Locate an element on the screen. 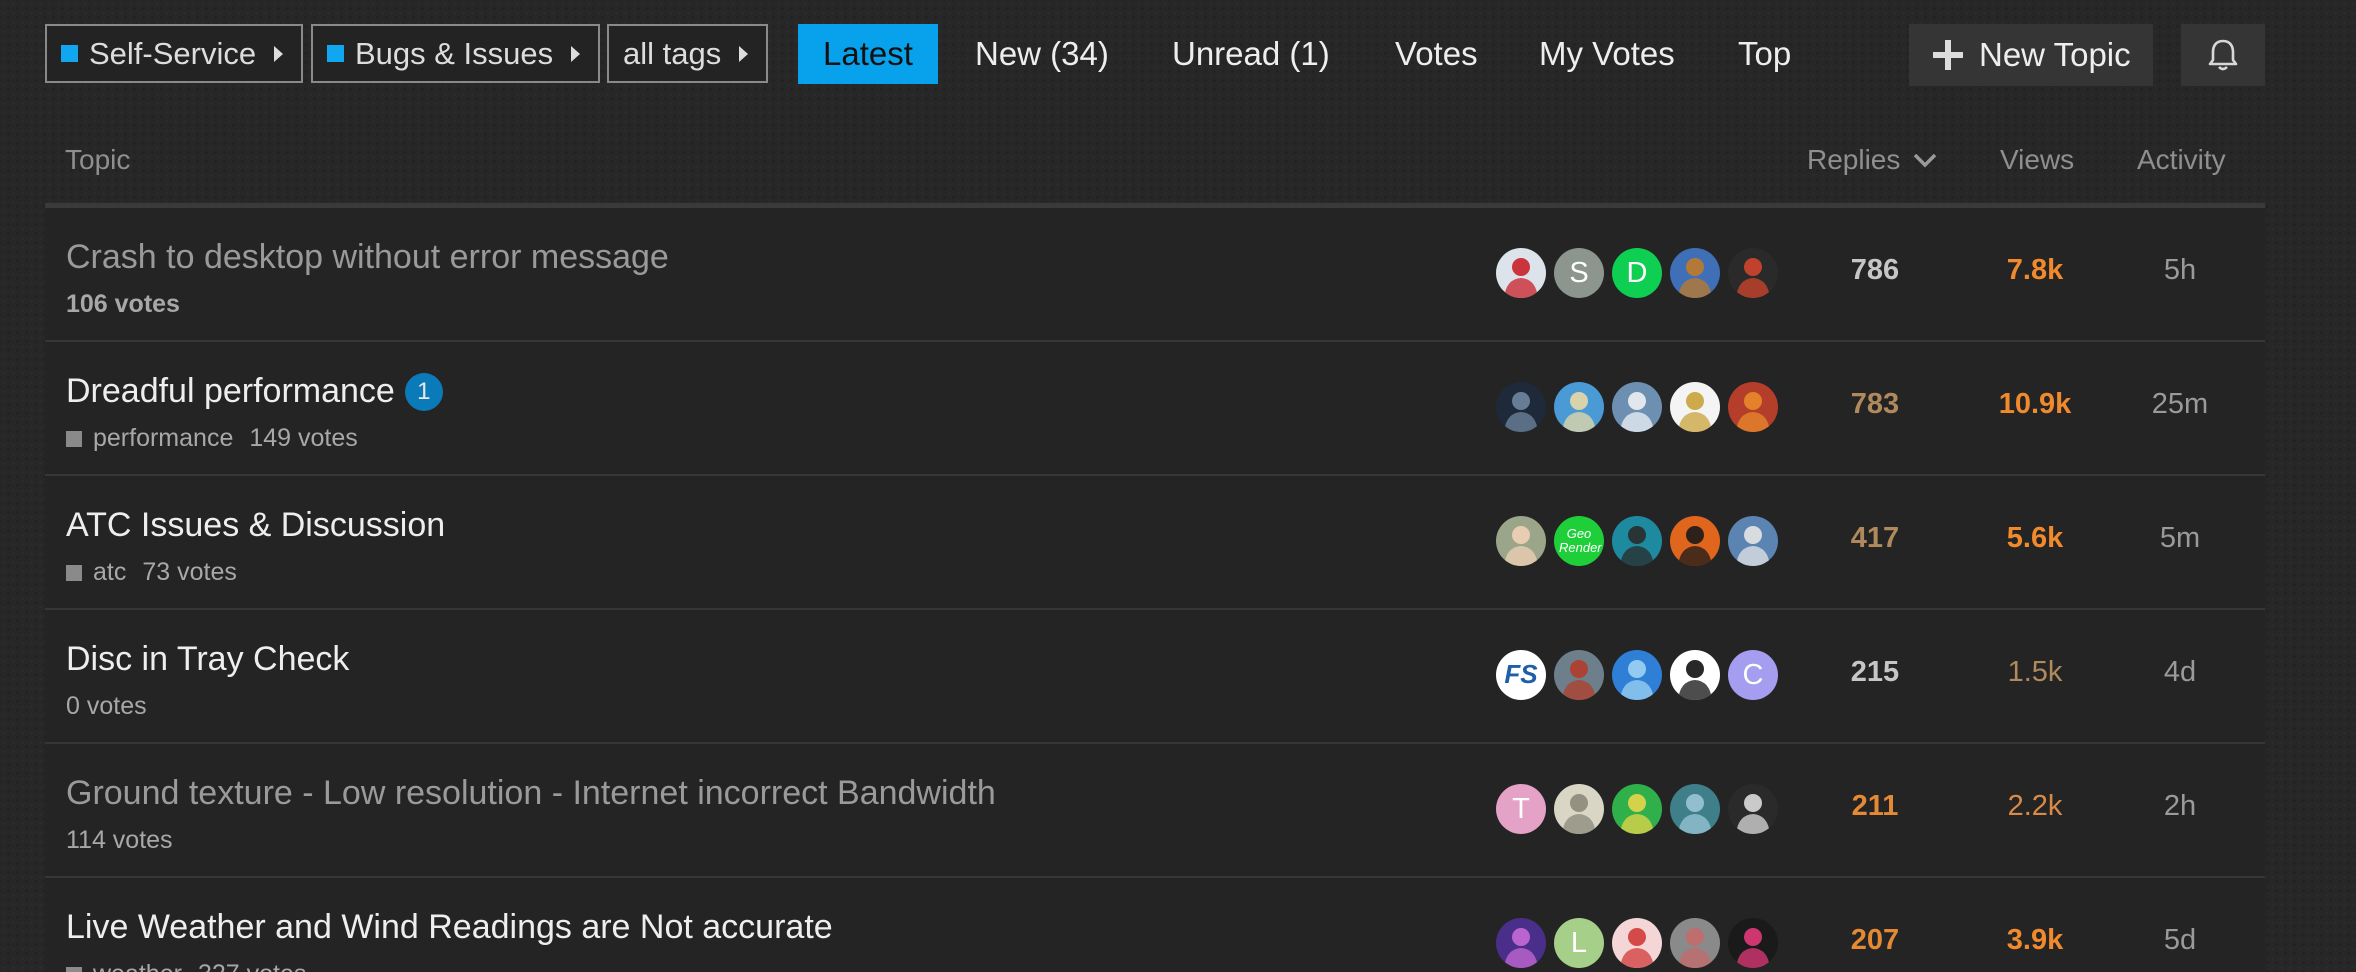 The height and width of the screenshot is (972, 2356). topic-meta: 106 votes is located at coordinates (123, 304).